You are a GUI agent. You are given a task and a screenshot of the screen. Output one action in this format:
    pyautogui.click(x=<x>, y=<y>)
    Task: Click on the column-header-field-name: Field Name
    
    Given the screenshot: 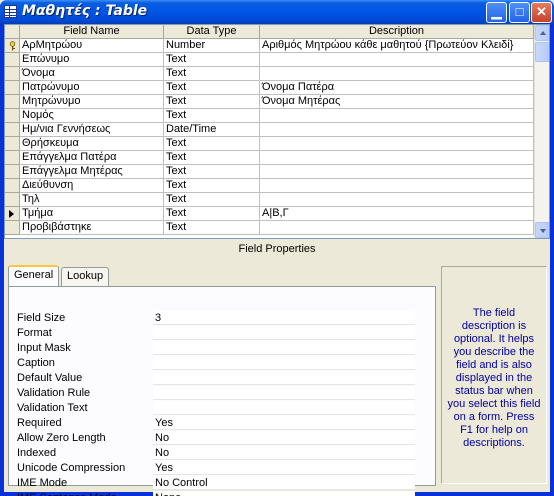 What is the action you would take?
    pyautogui.click(x=92, y=32)
    